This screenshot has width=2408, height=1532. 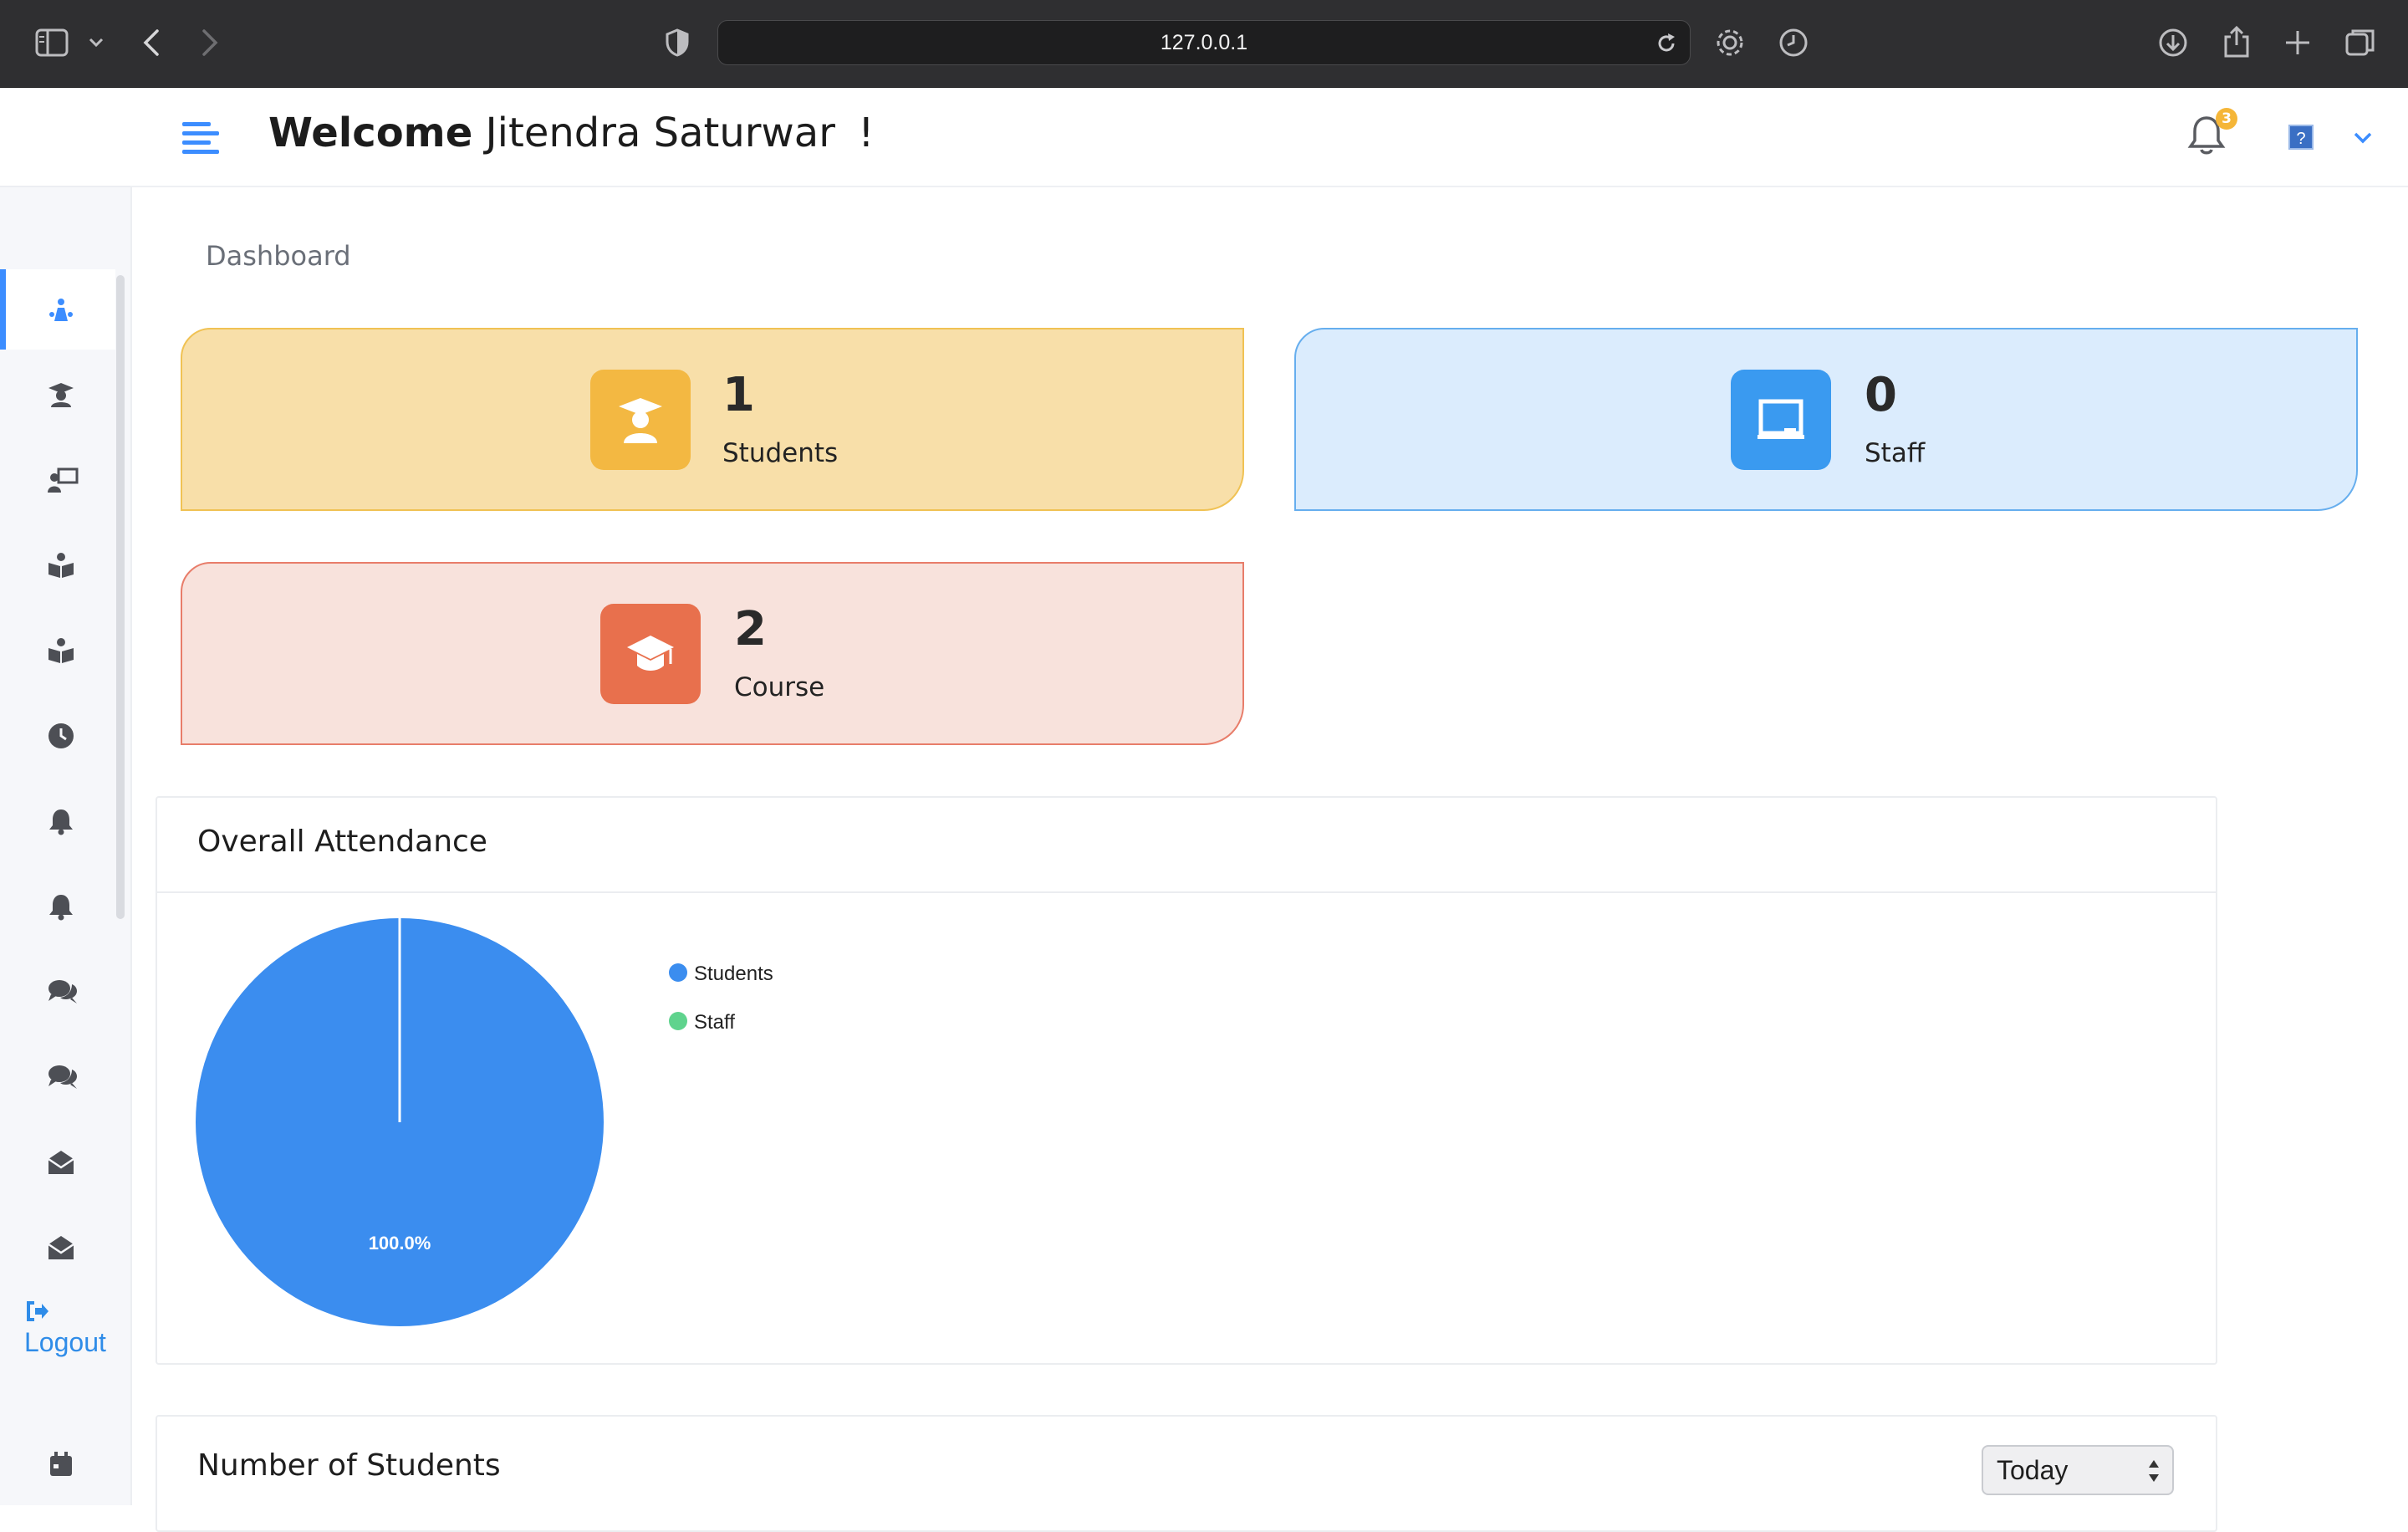 I want to click on stat-card-students: 1 Students, so click(x=713, y=419).